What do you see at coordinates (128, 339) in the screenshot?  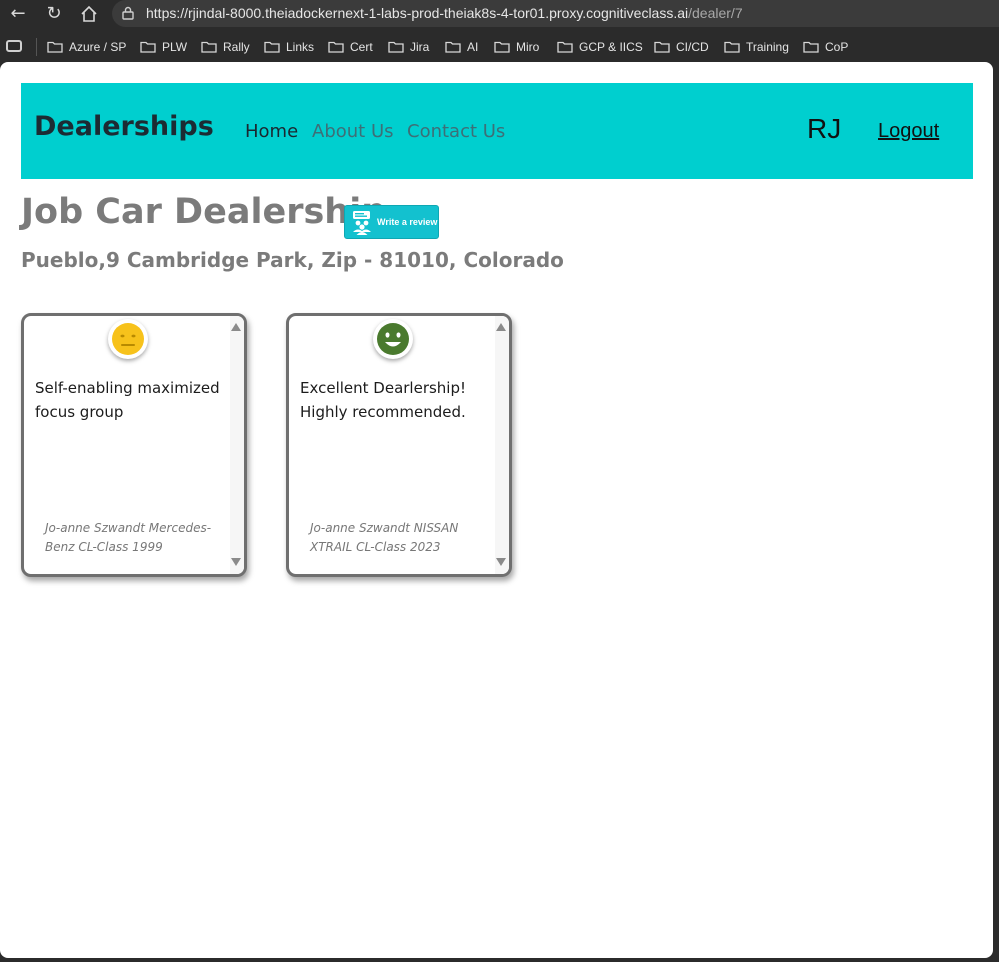 I see `neutral-face-icon` at bounding box center [128, 339].